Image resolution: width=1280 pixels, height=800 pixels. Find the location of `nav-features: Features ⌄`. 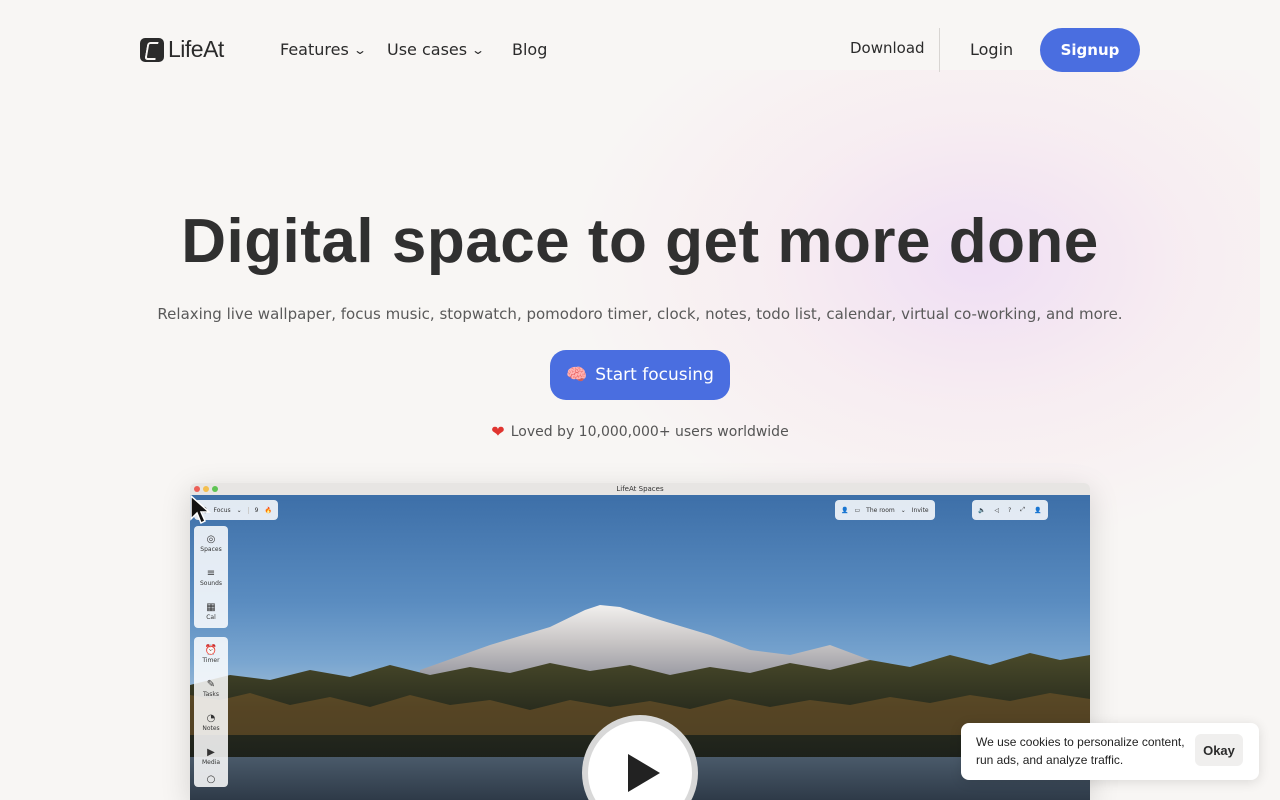

nav-features: Features ⌄ is located at coordinates (323, 49).